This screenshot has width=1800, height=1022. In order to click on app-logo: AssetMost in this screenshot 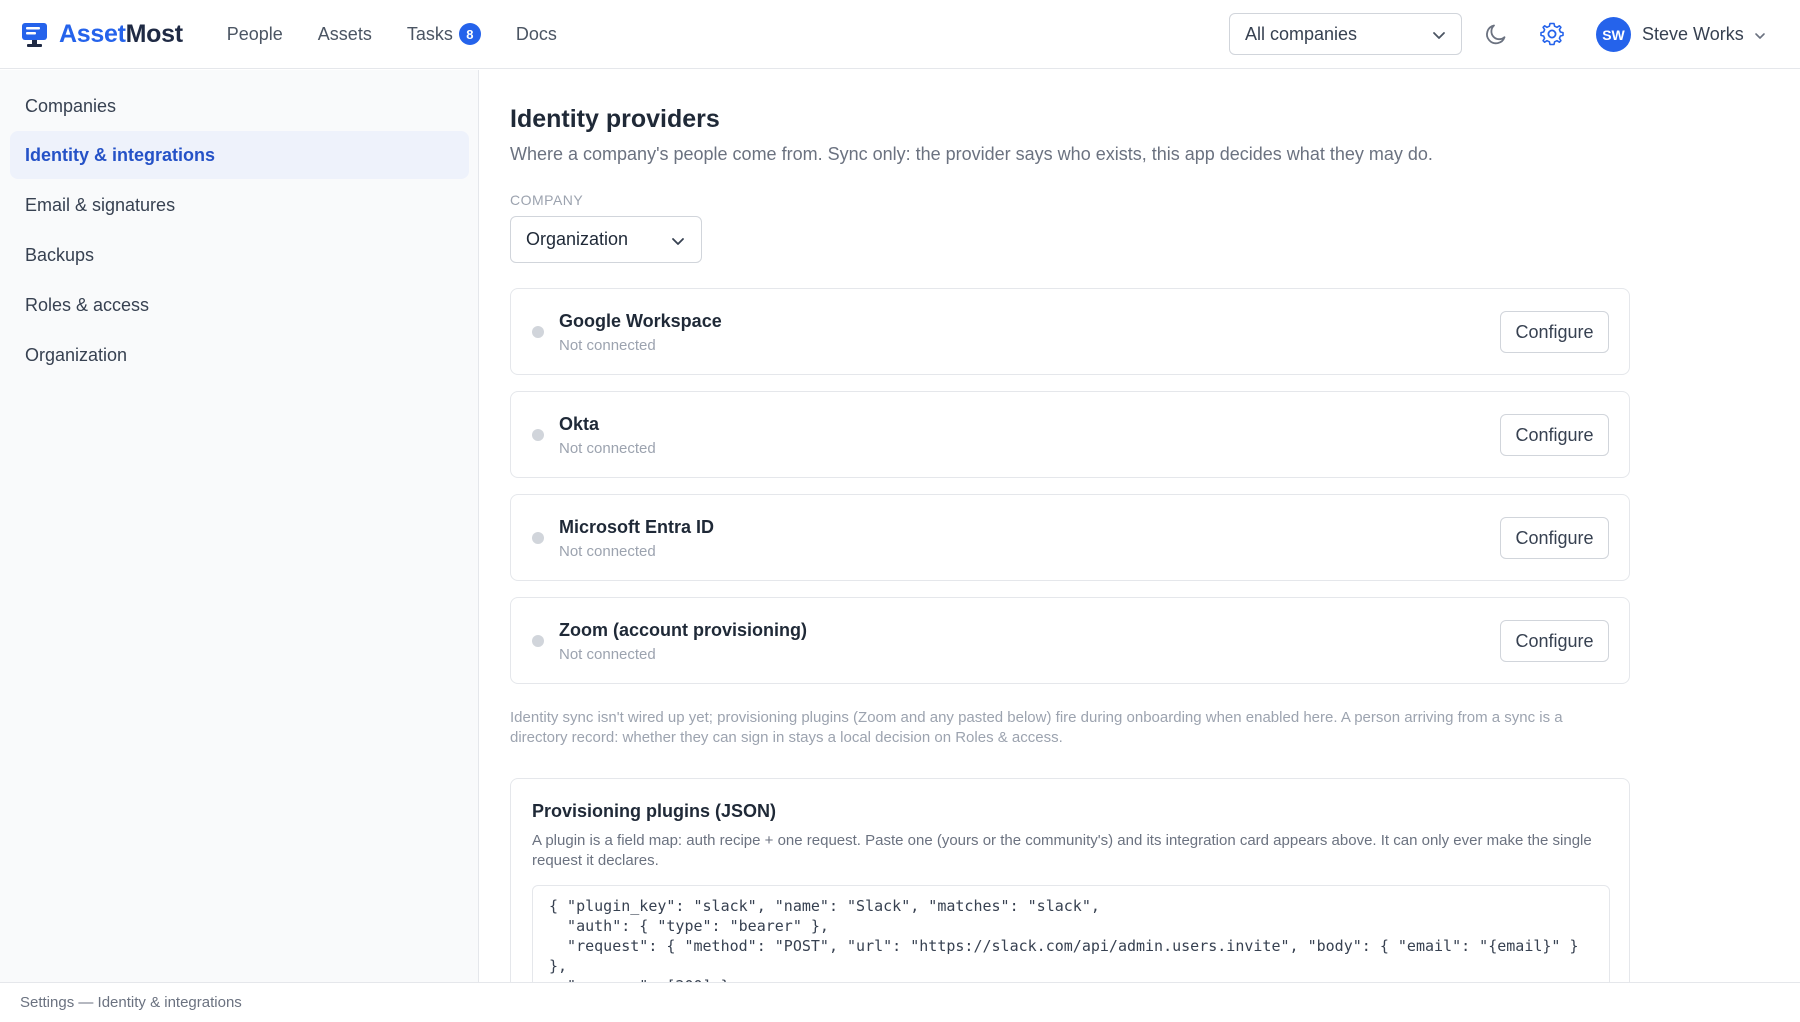, I will do `click(102, 34)`.